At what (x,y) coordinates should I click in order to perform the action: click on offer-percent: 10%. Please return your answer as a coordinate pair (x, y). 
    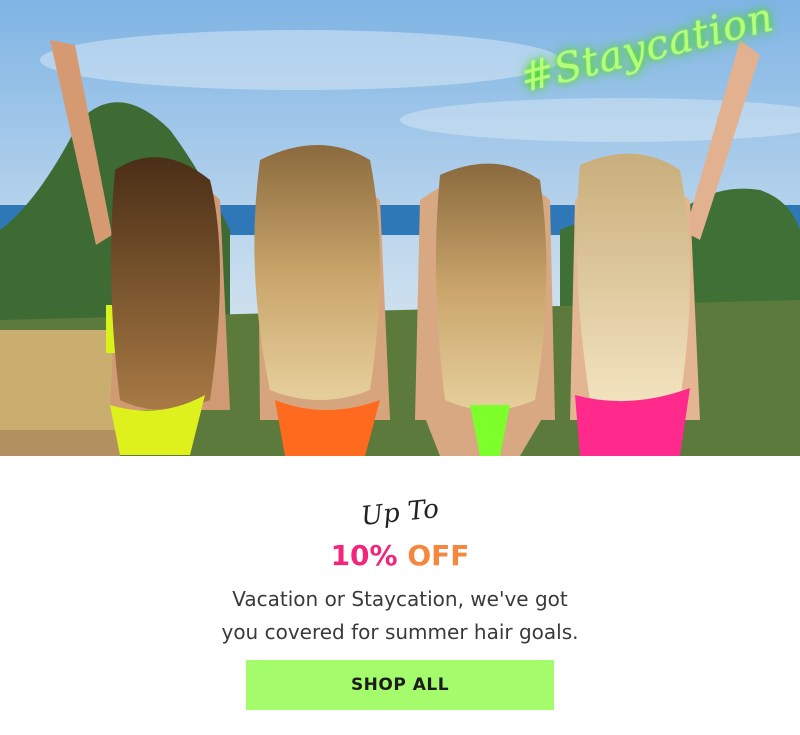
    Looking at the image, I should click on (364, 555).